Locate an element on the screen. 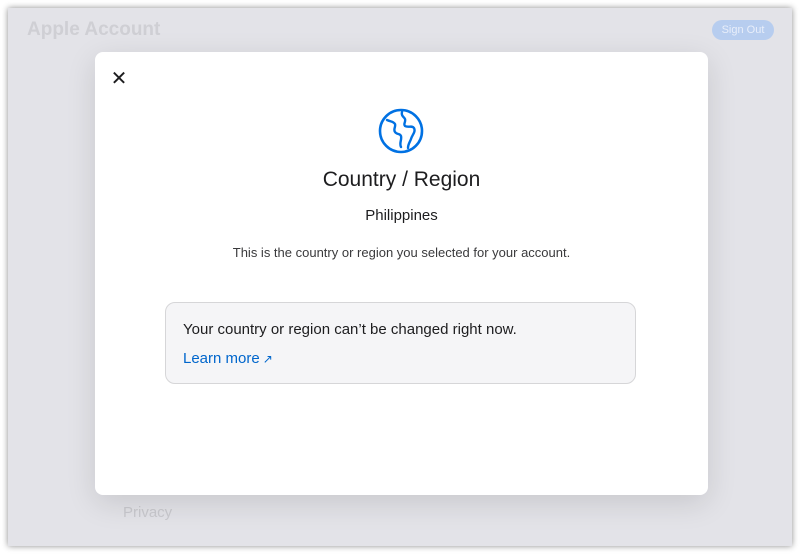 The width and height of the screenshot is (800, 554). learn-more-label: Learn more is located at coordinates (221, 358).